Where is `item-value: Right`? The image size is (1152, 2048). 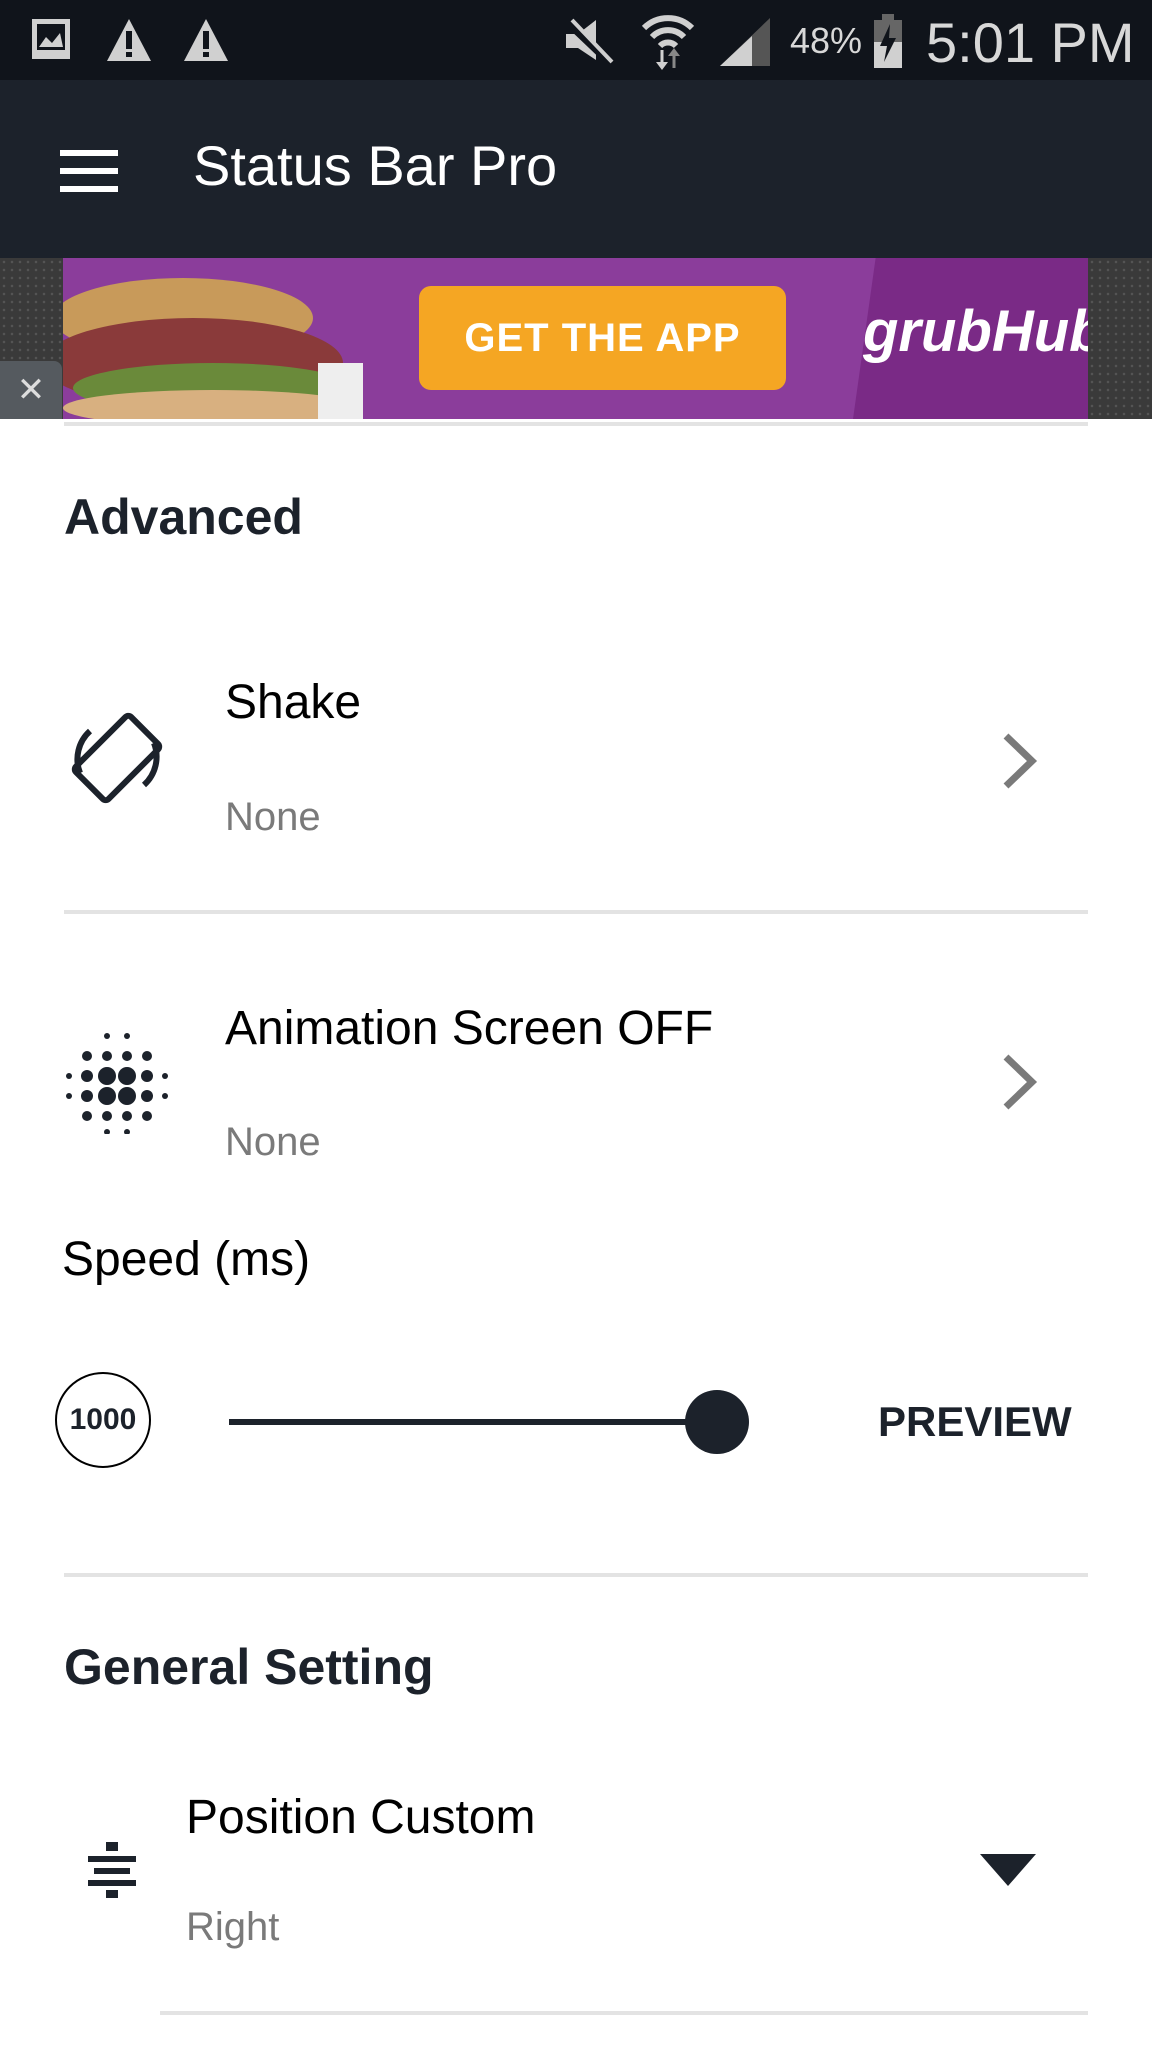 item-value: Right is located at coordinates (233, 1927).